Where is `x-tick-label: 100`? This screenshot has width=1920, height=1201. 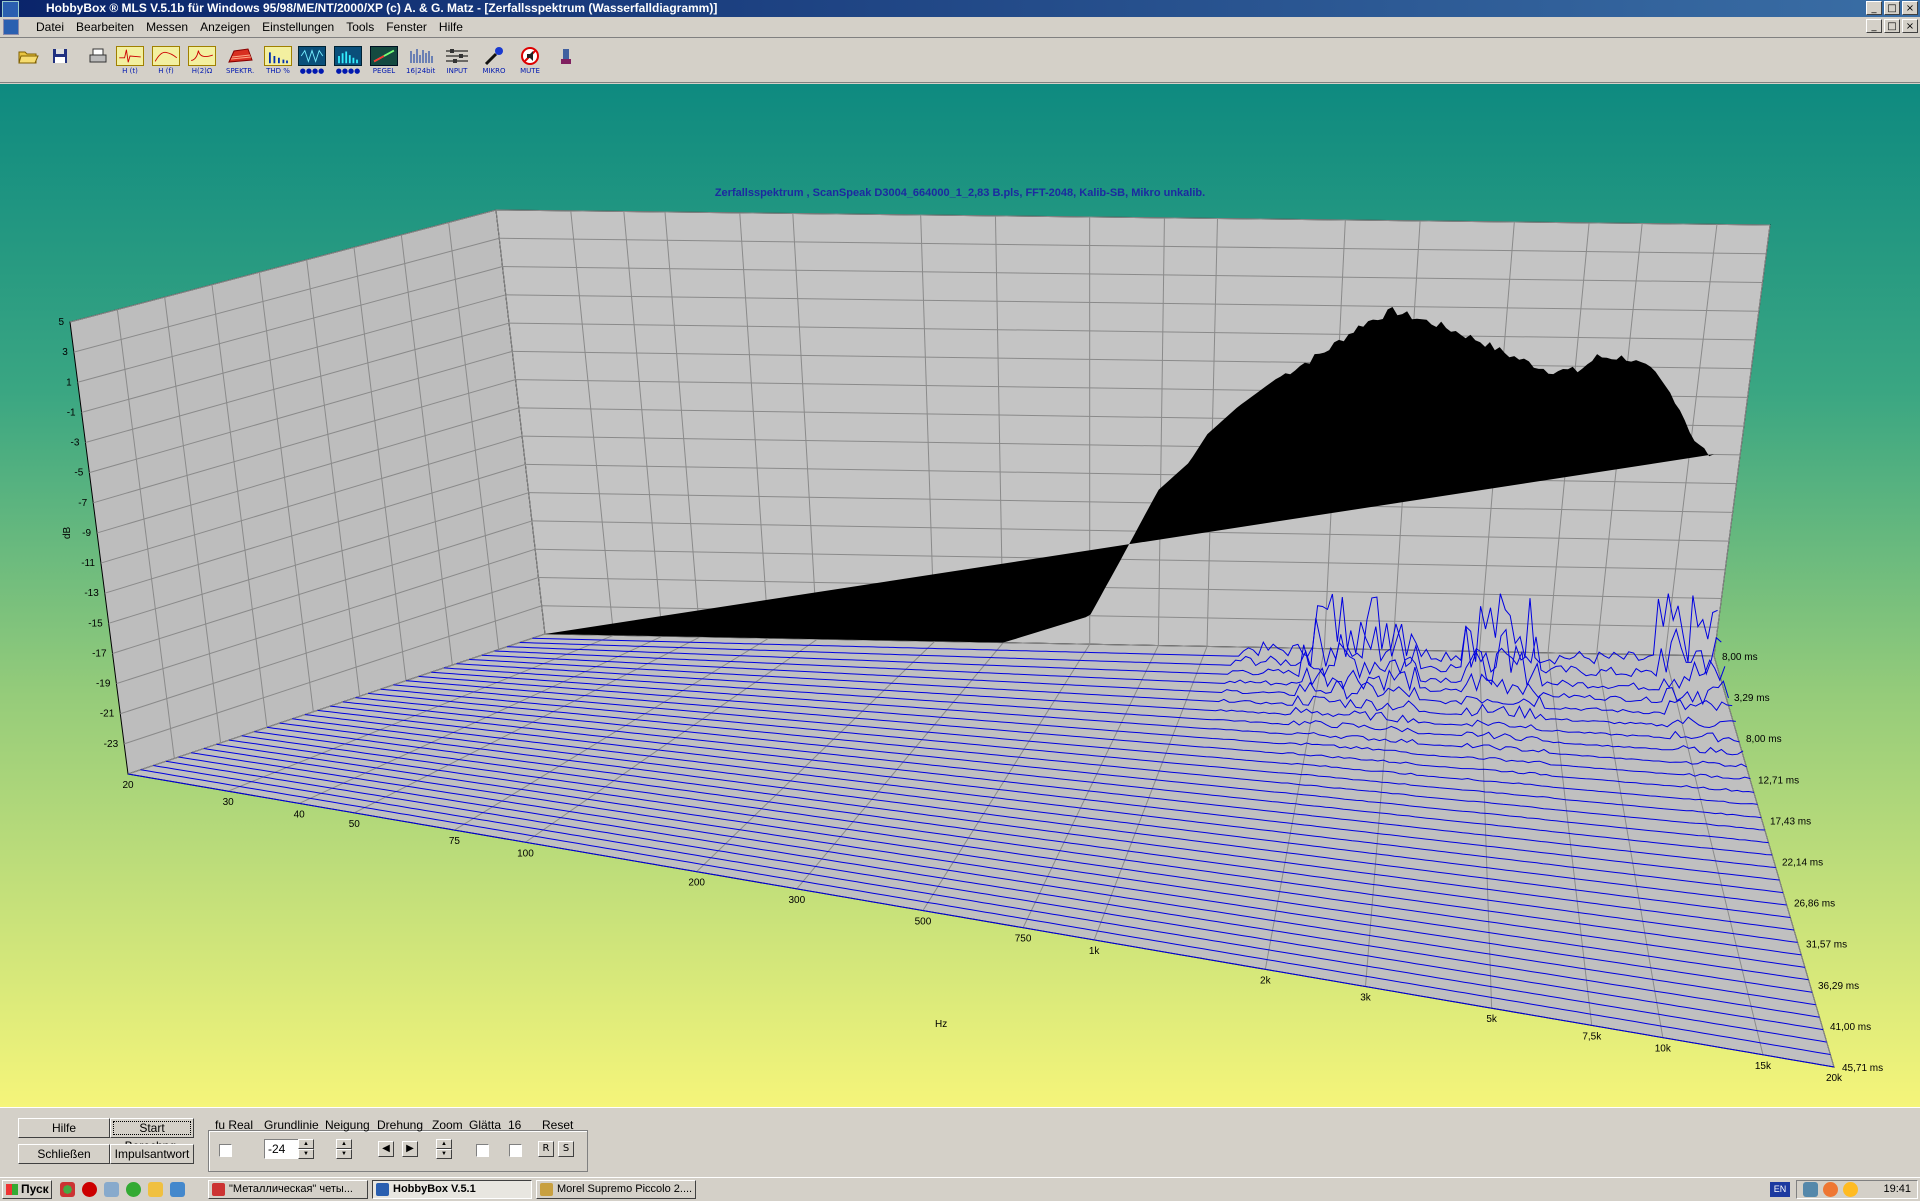 x-tick-label: 100 is located at coordinates (525, 853).